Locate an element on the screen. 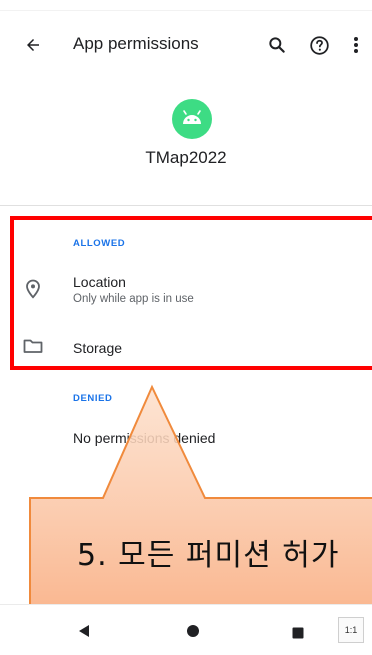  more-options-button is located at coordinates (356, 45).